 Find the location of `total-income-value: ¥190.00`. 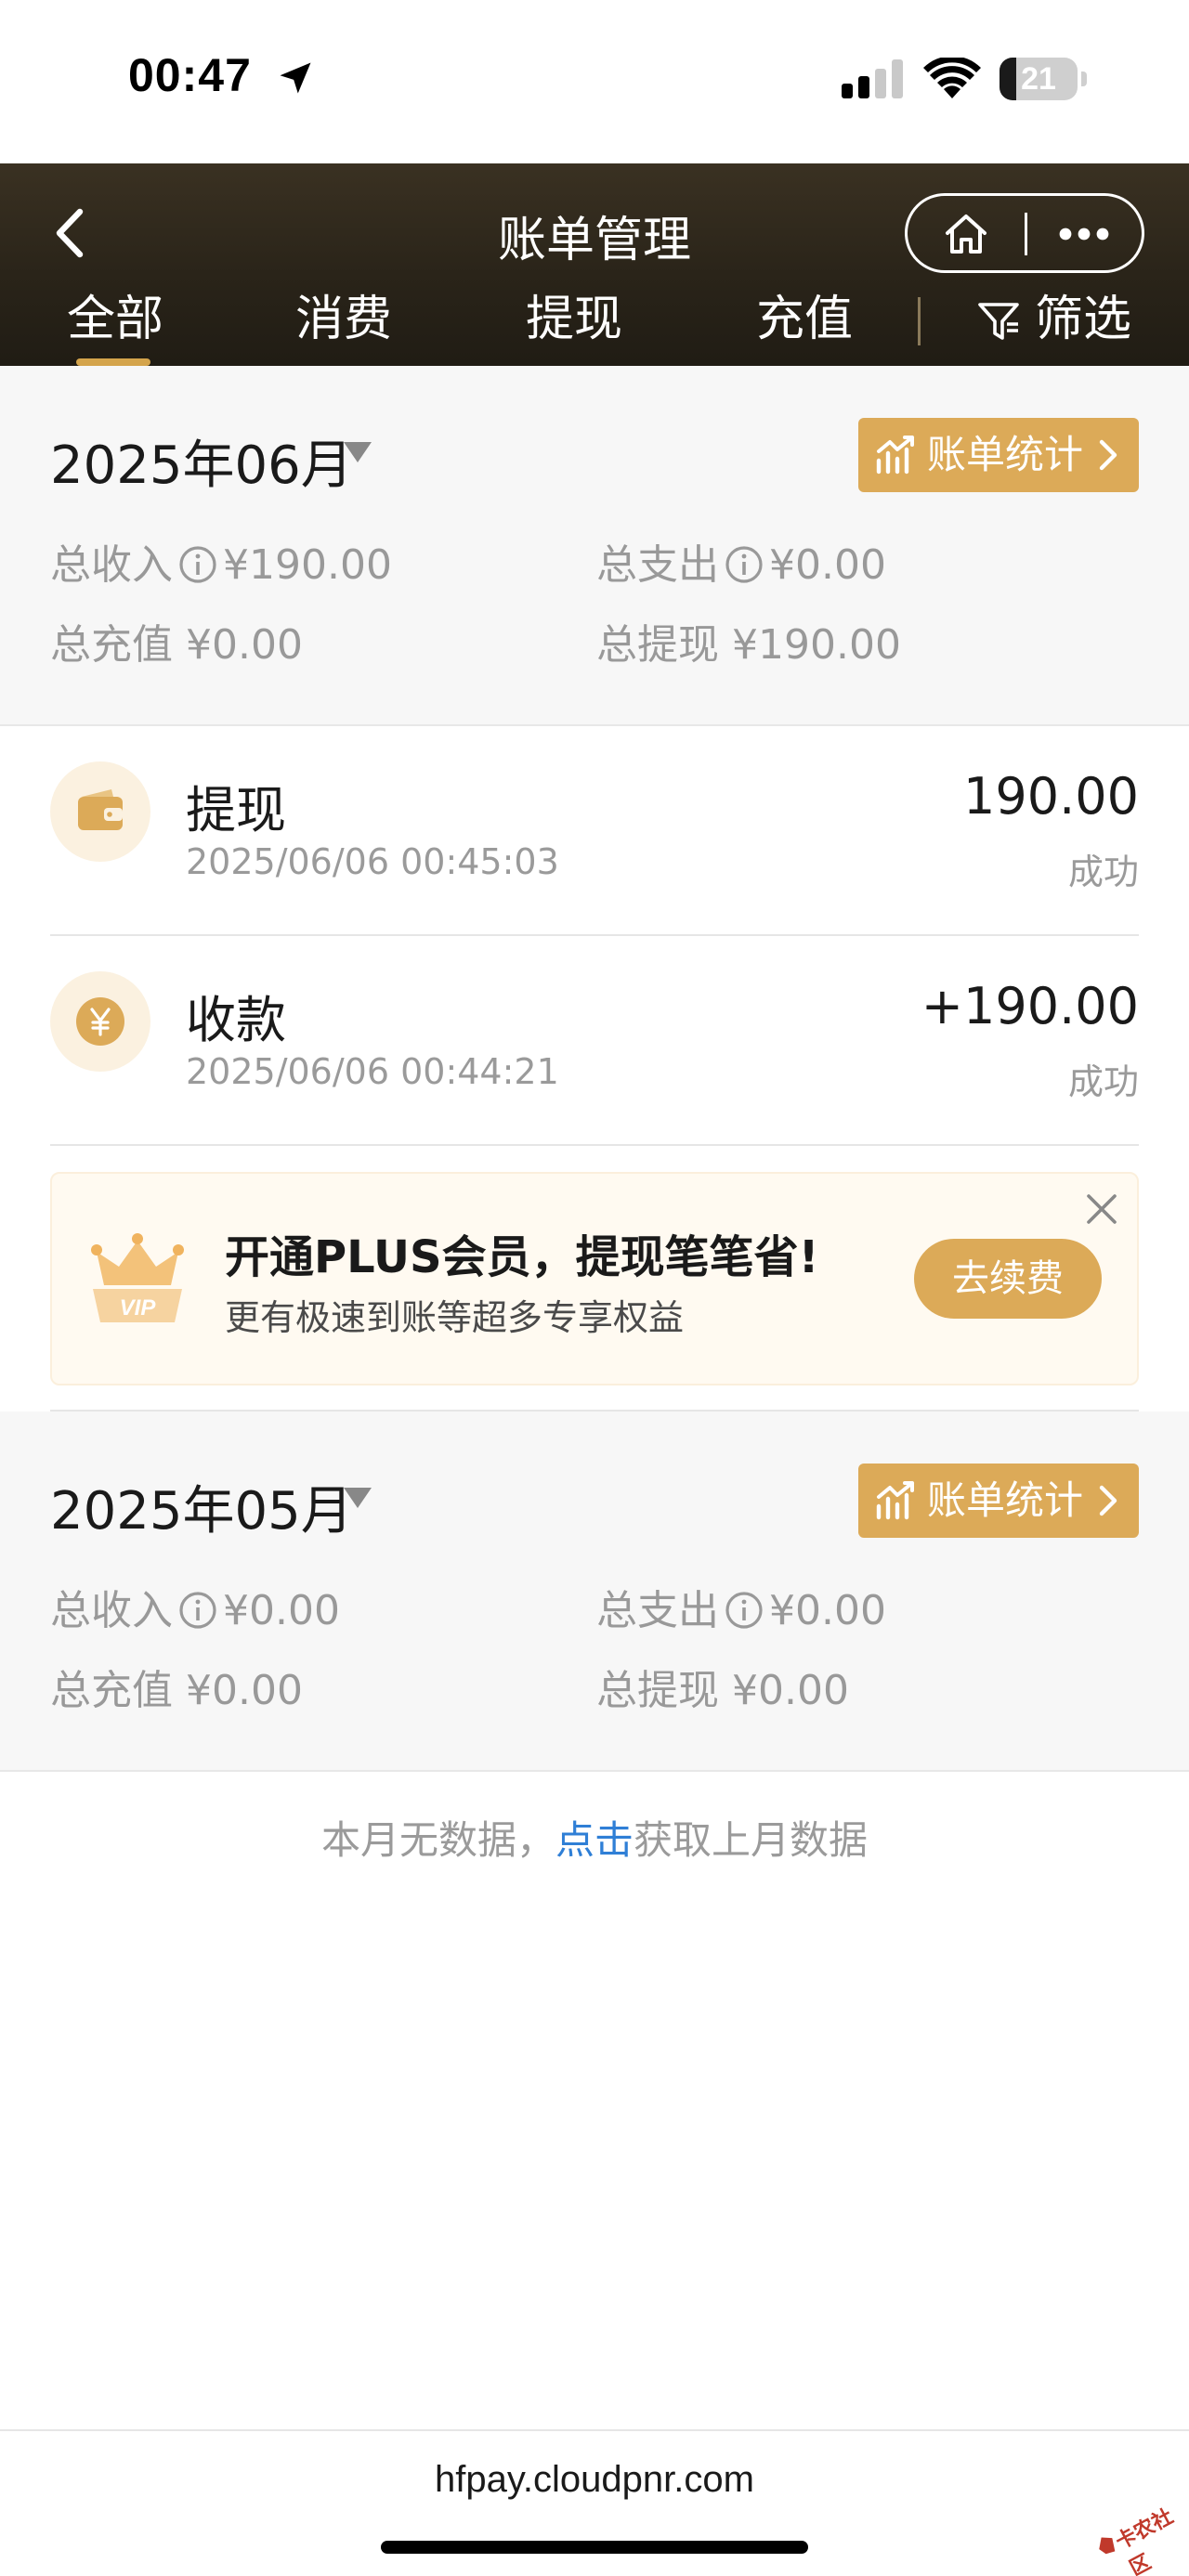

total-income-value: ¥190.00 is located at coordinates (307, 565).